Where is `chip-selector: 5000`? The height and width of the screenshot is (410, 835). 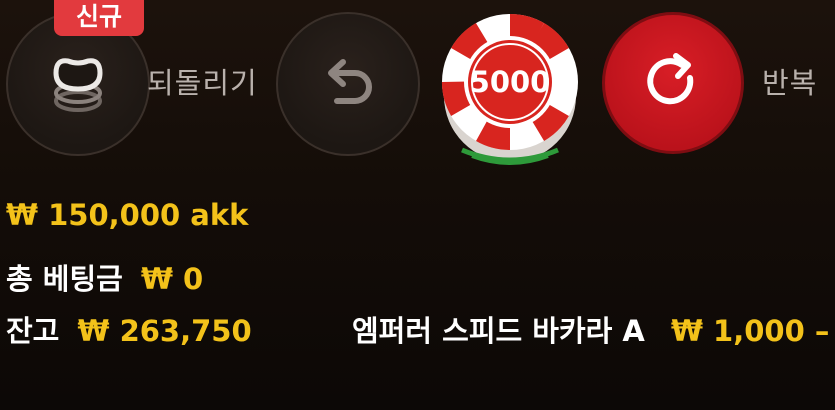 chip-selector: 5000 is located at coordinates (510, 90).